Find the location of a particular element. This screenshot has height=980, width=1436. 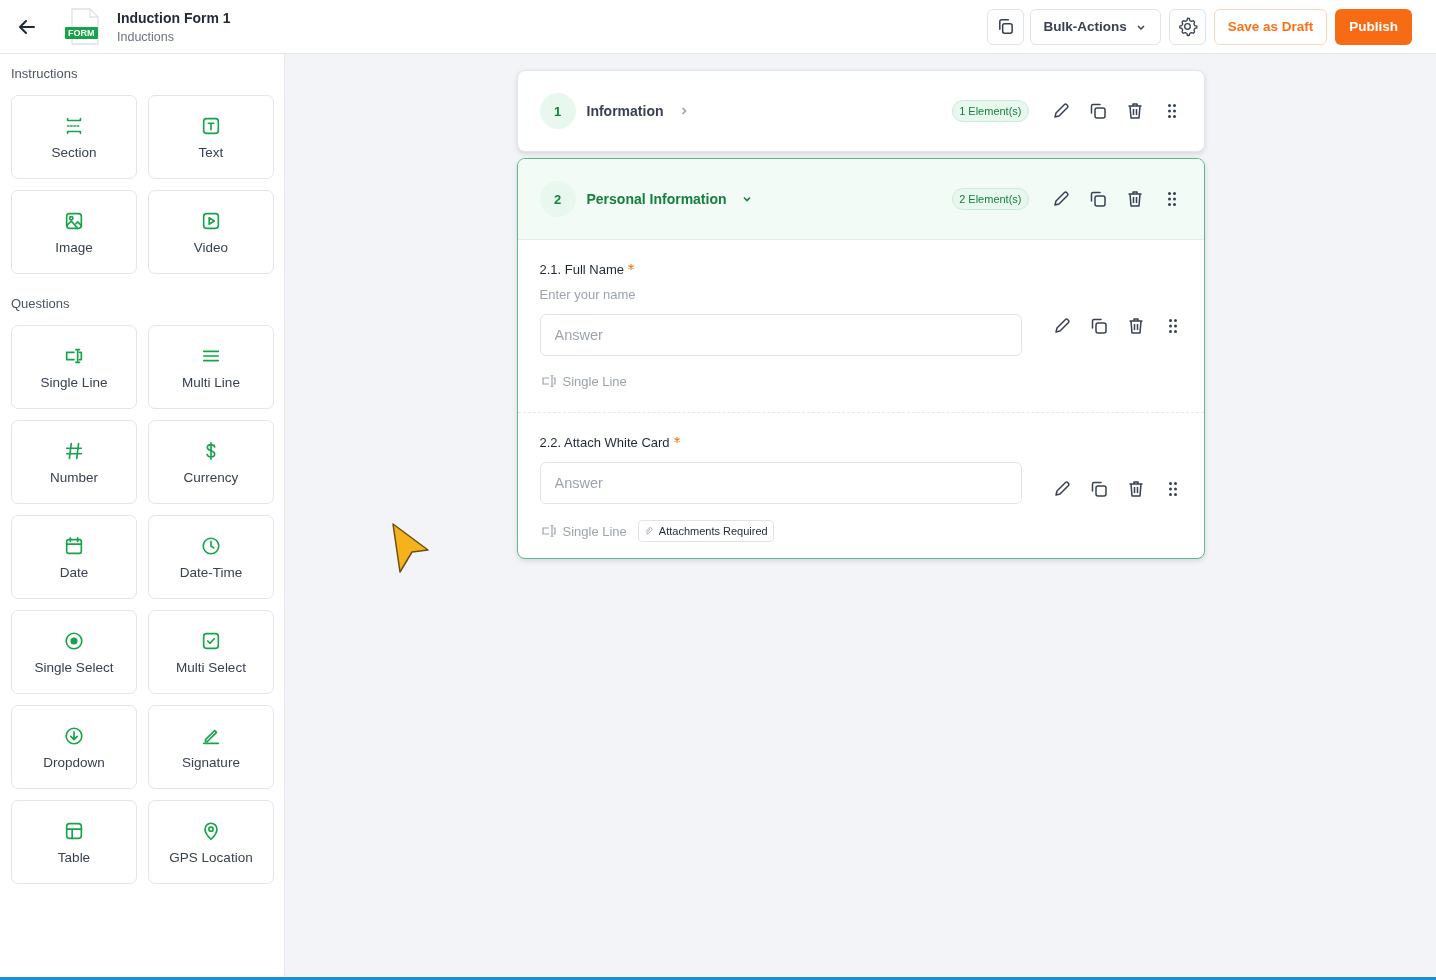

element-tile: Multi Select is located at coordinates (211, 652).